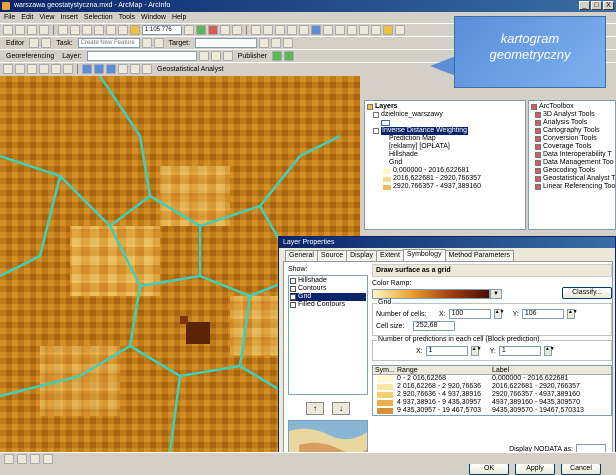 The image size is (616, 475). I want to click on toolbox-item: Conversion Tools, so click(572, 139).